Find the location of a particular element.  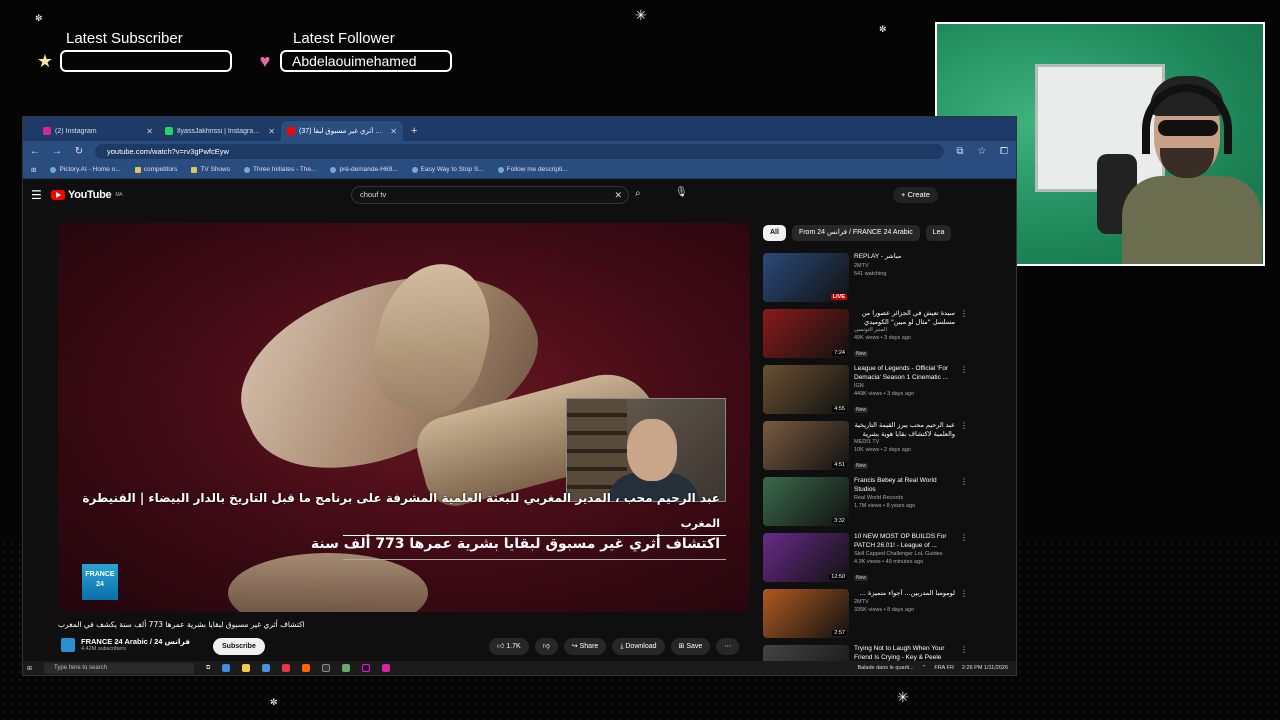

chip-learning: Lea is located at coordinates (938, 233).